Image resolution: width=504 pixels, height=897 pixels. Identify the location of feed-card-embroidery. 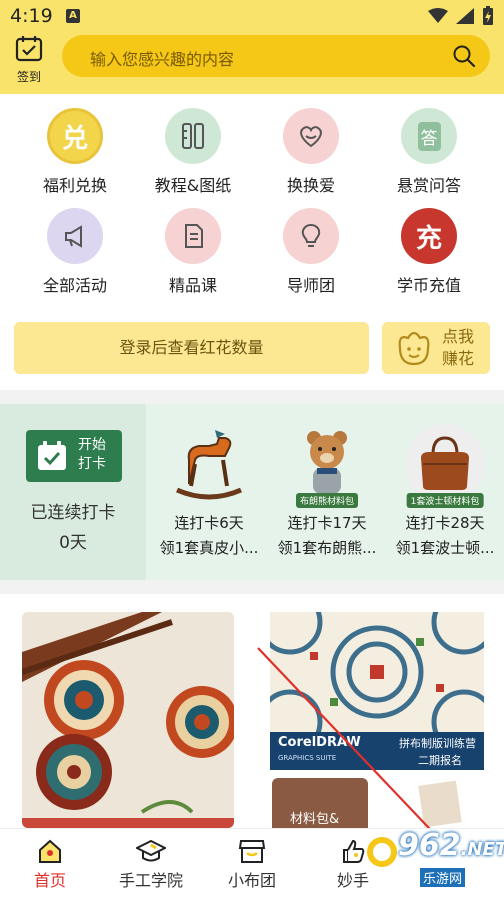
(128, 720).